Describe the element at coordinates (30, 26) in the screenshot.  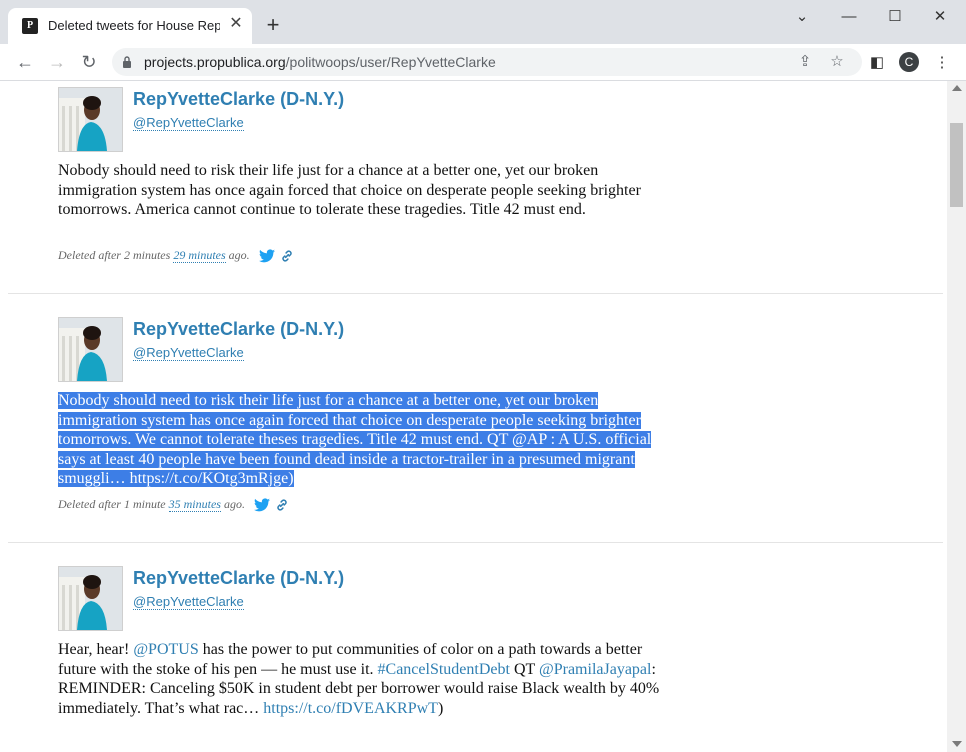
I see `propublica-favicon-icon: P` at that location.